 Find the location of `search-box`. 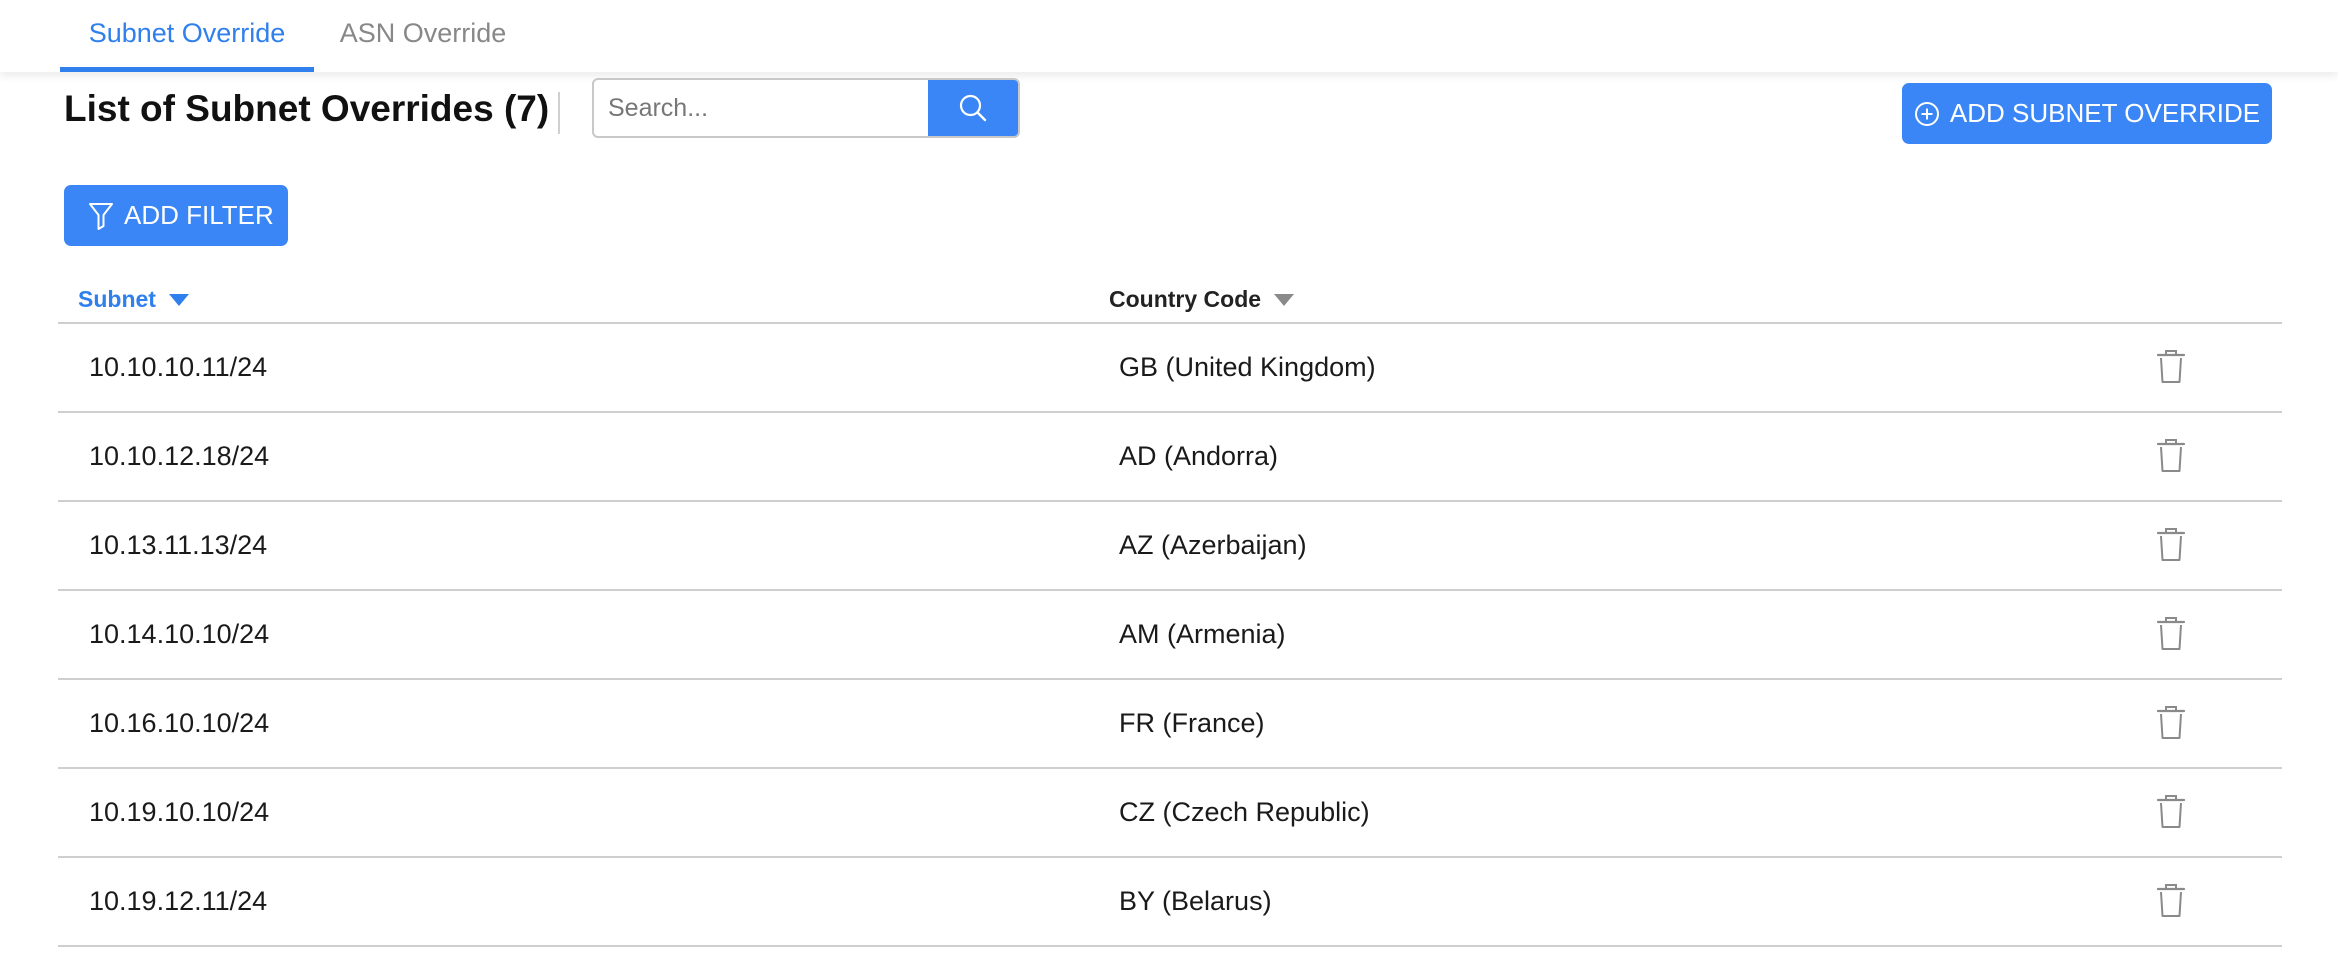

search-box is located at coordinates (806, 108).